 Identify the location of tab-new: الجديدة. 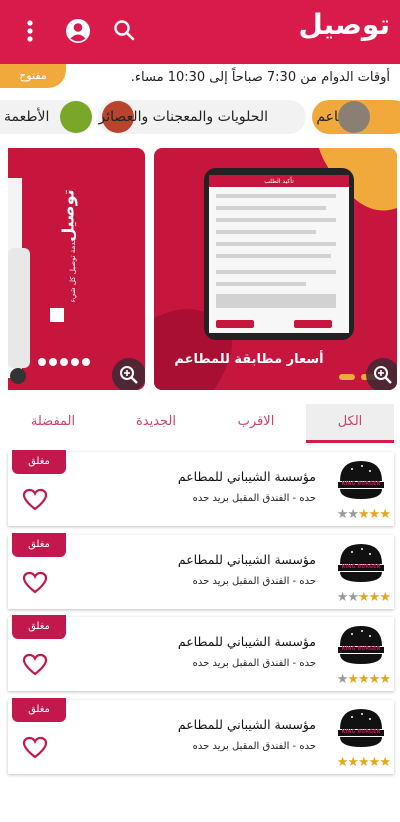
(156, 422).